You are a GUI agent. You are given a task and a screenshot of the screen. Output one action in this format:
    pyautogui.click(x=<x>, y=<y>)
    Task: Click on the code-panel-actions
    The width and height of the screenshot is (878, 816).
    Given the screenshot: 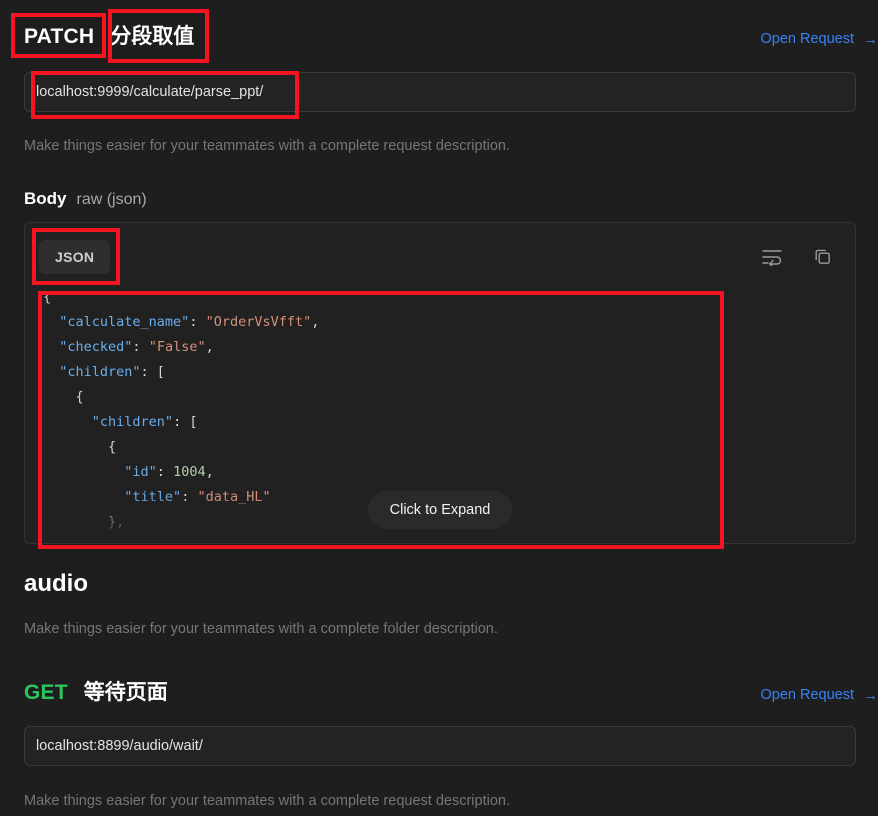 What is the action you would take?
    pyautogui.click(x=797, y=257)
    